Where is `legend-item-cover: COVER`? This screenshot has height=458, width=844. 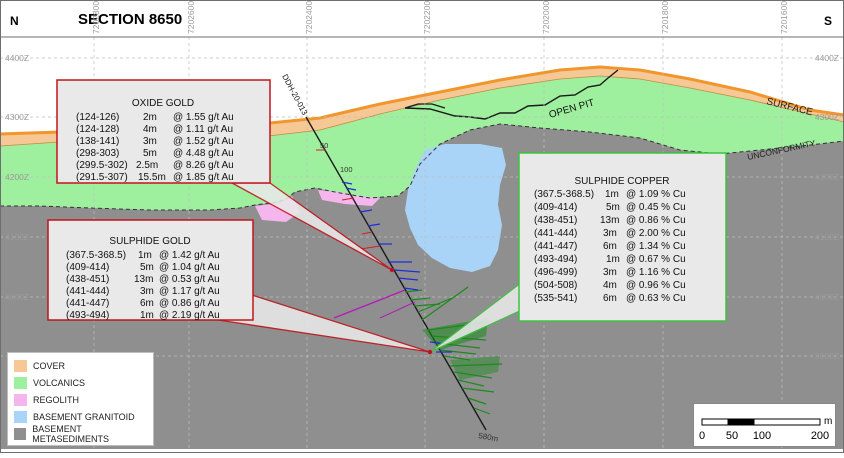 legend-item-cover: COVER is located at coordinates (39, 365).